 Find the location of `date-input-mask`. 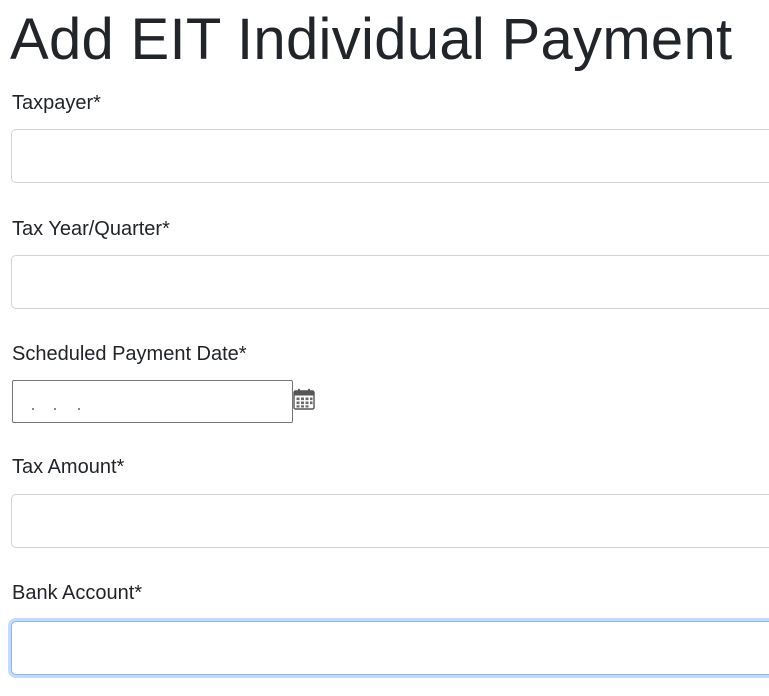

date-input-mask is located at coordinates (62, 410).